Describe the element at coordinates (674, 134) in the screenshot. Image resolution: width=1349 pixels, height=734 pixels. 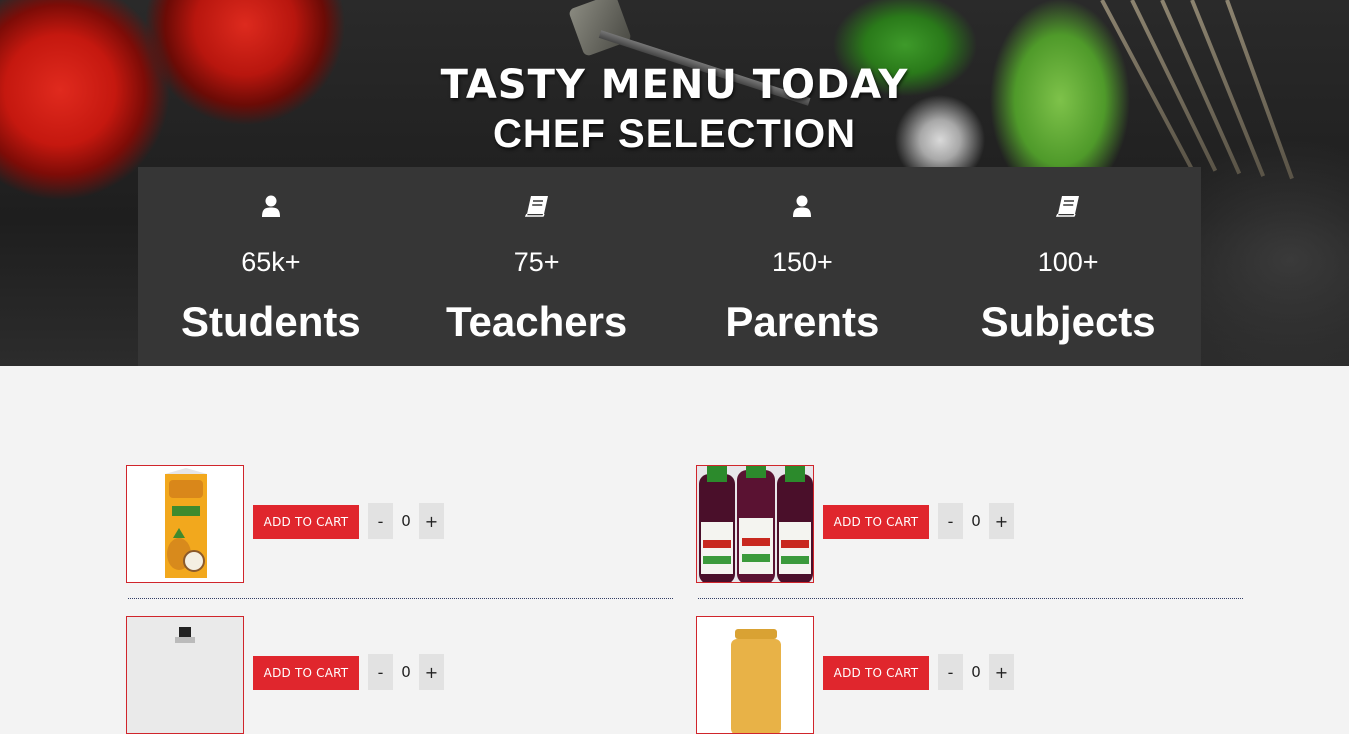
I see `hero-subtitle: CHEF SELECTION` at that location.